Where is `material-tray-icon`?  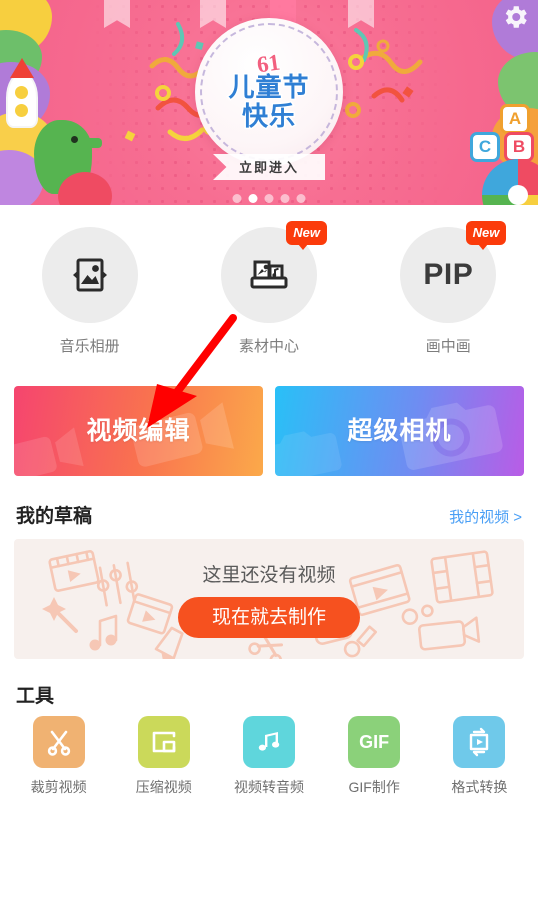
material-tray-icon is located at coordinates (269, 274).